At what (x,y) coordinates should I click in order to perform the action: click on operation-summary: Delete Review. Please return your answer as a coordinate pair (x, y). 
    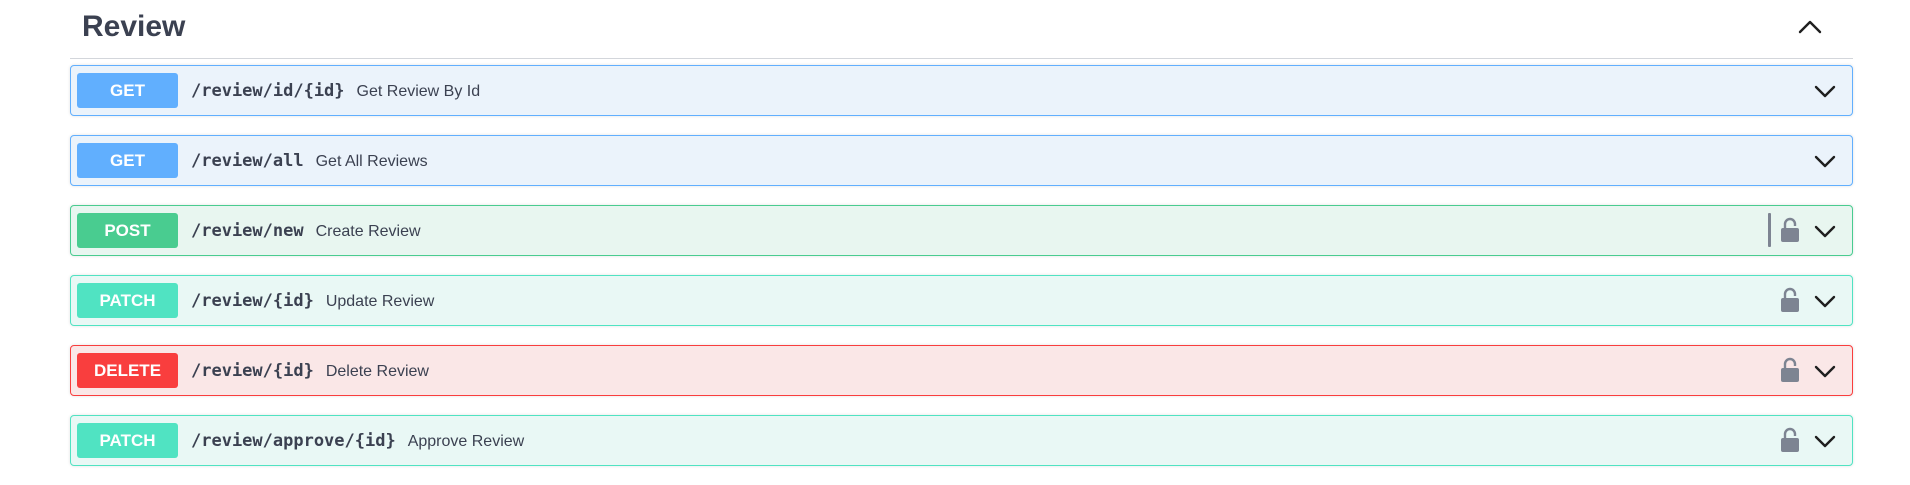
    Looking at the image, I should click on (377, 371).